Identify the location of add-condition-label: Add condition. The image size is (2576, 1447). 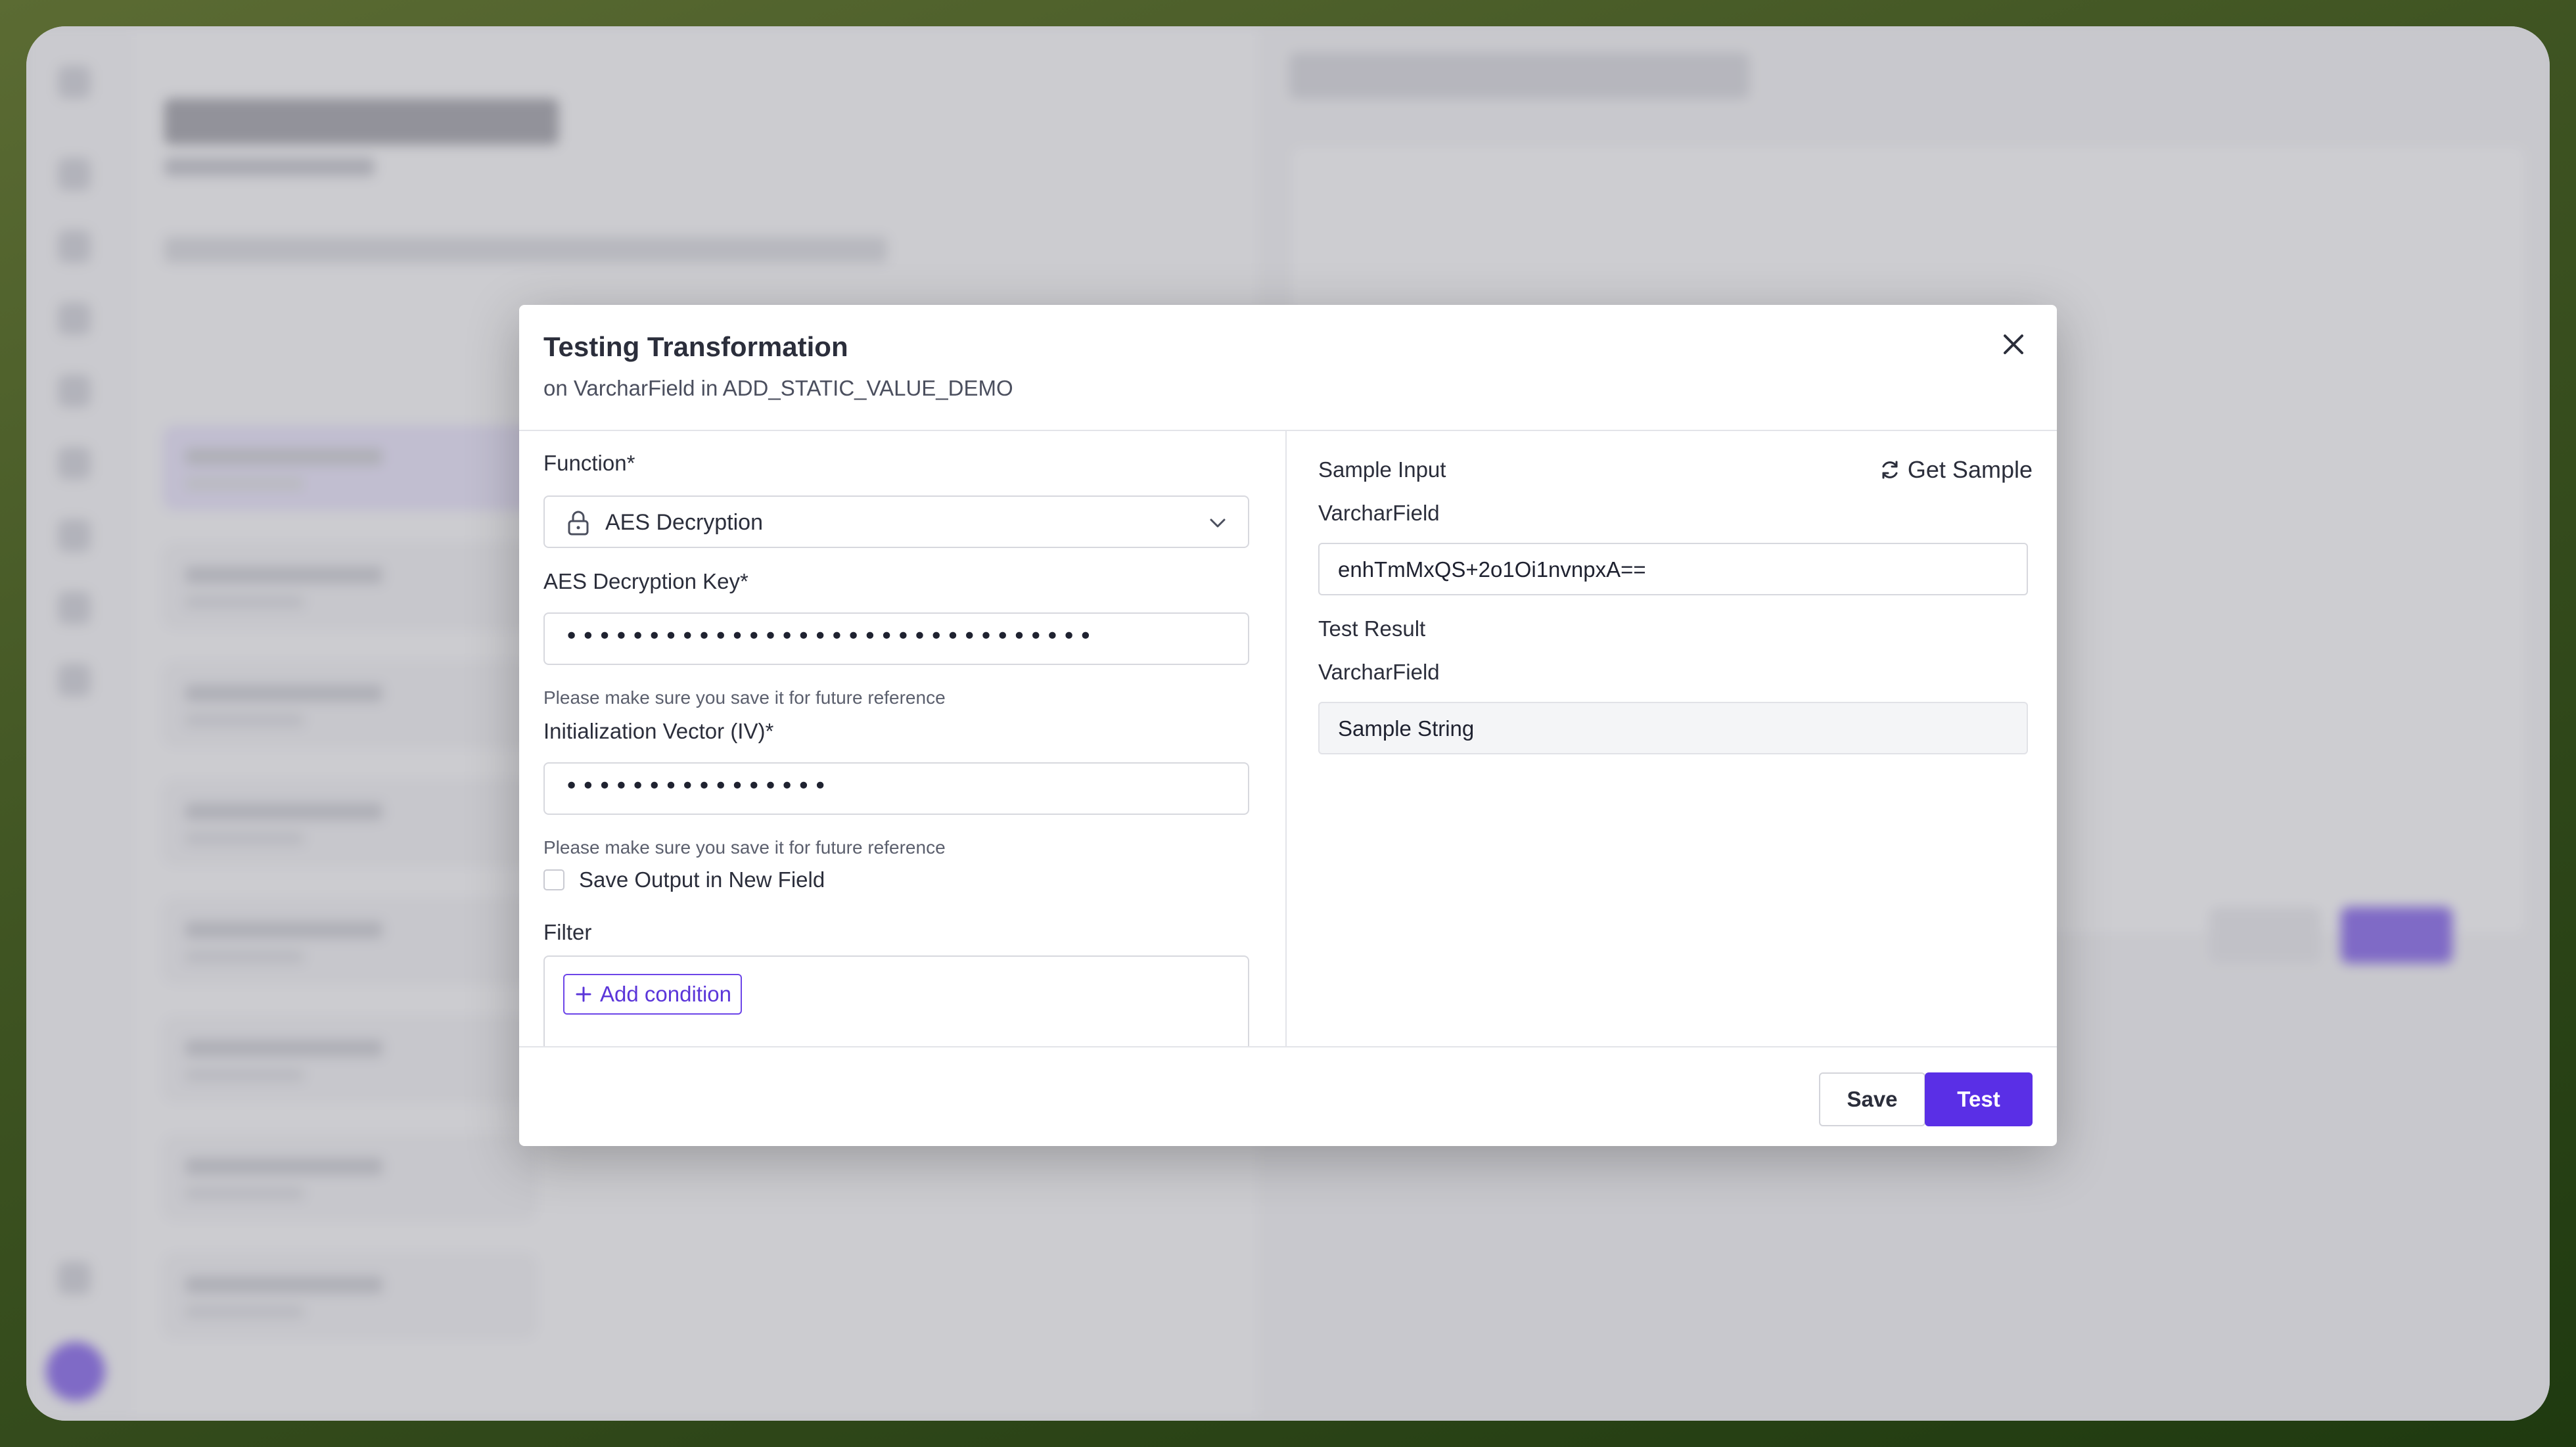
(665, 994).